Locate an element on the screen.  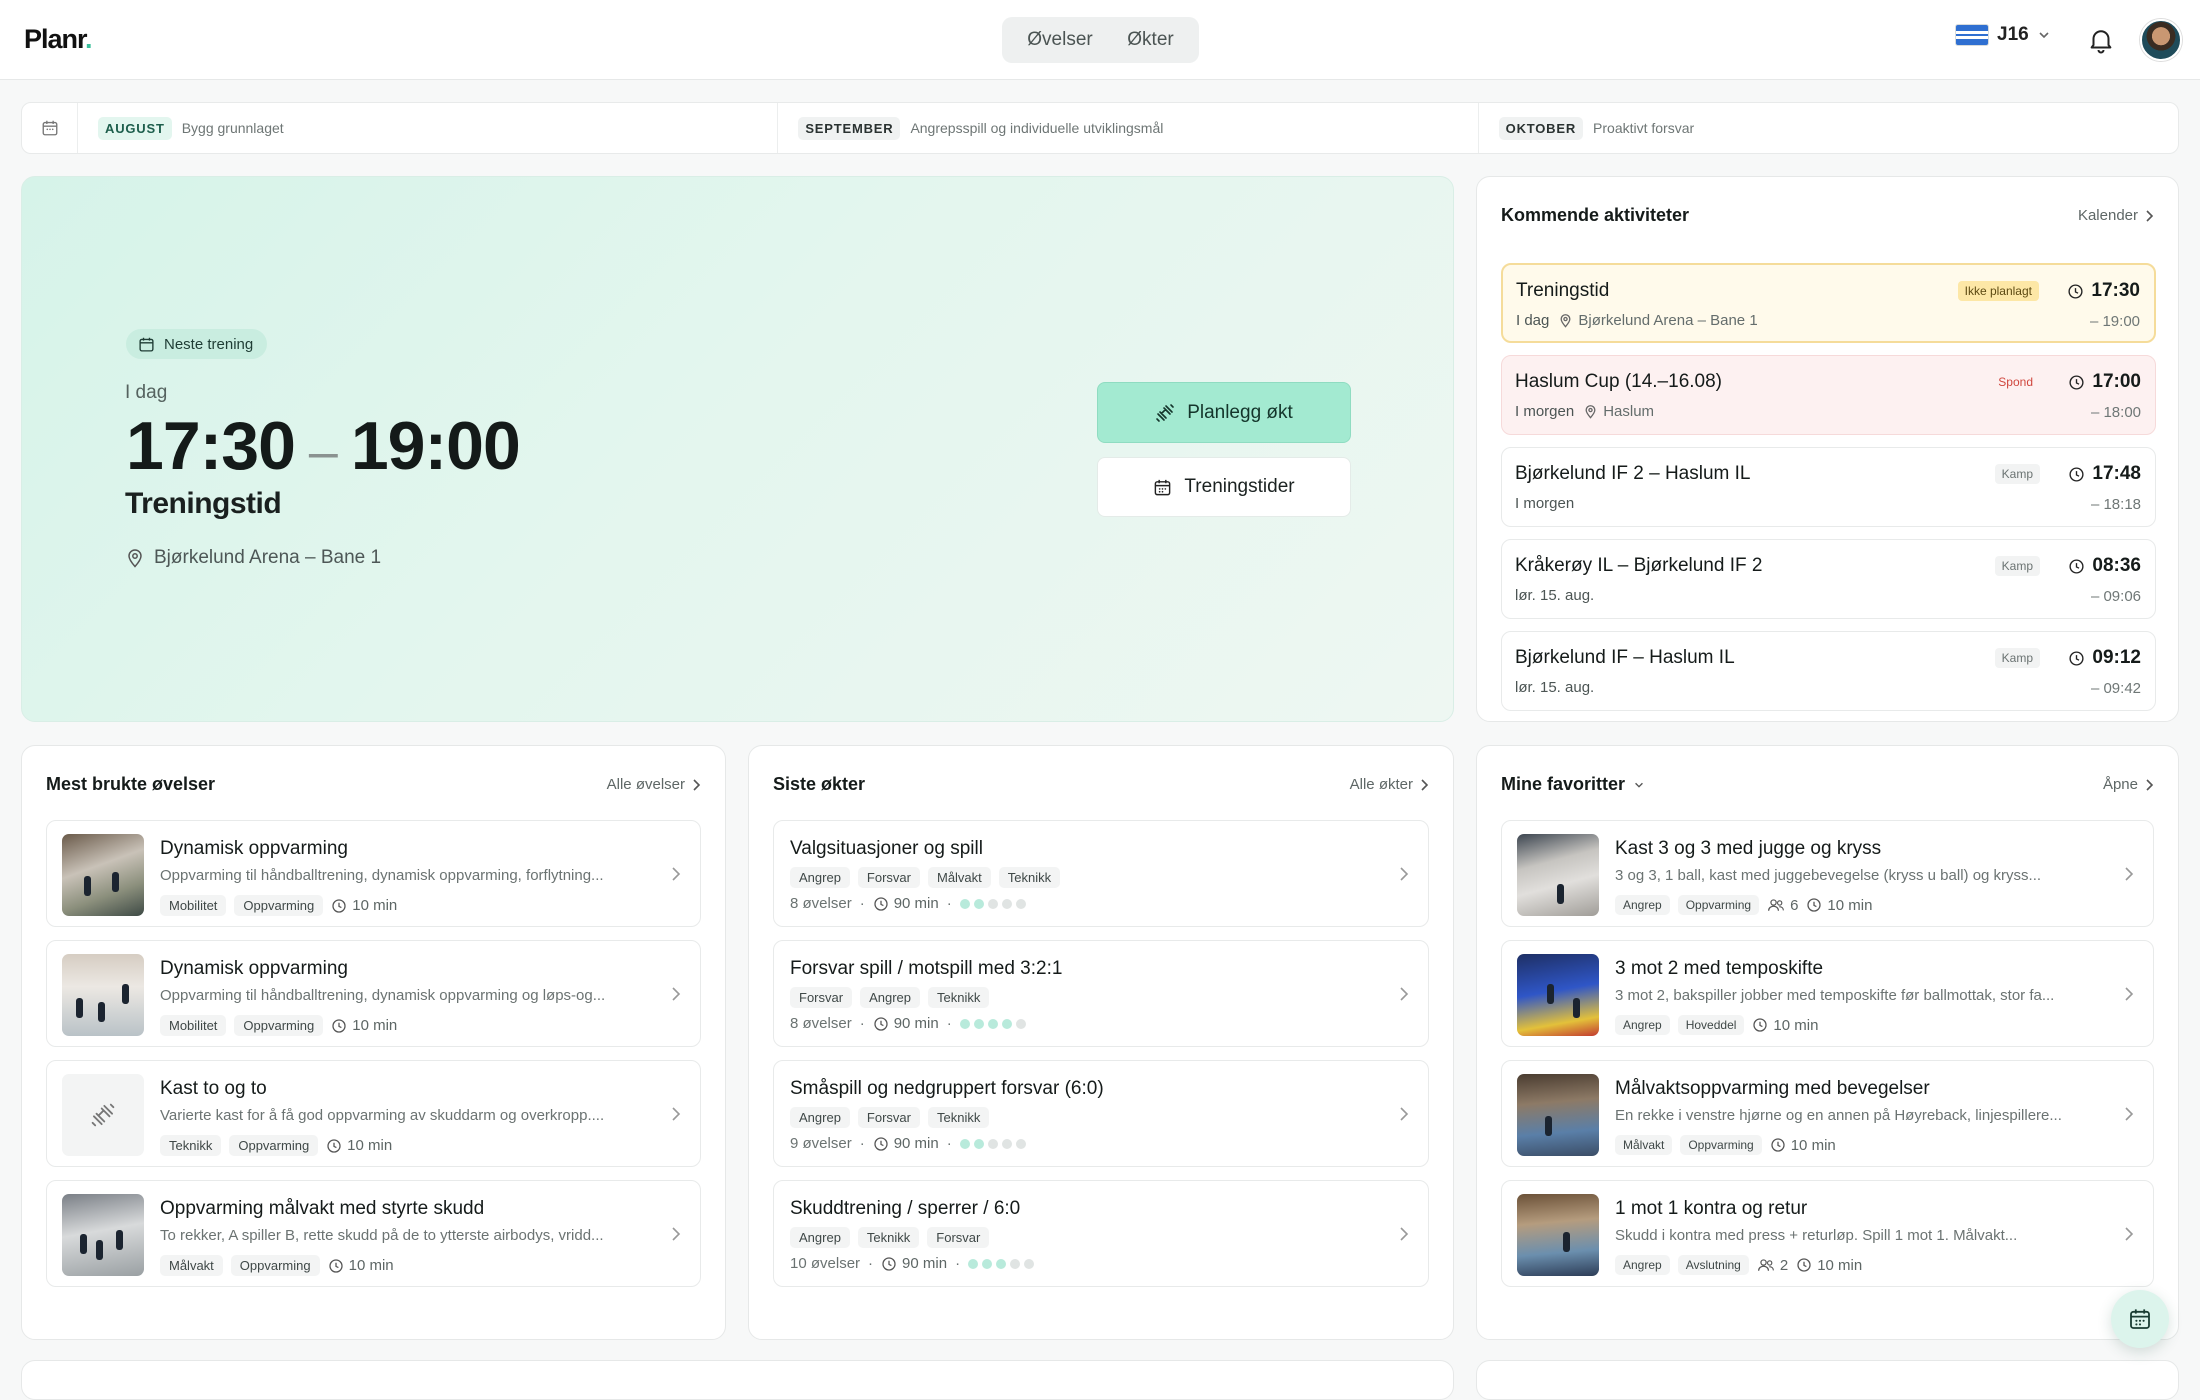
place-text: Bjørkelund Arena – Bane 1 is located at coordinates (1668, 320).